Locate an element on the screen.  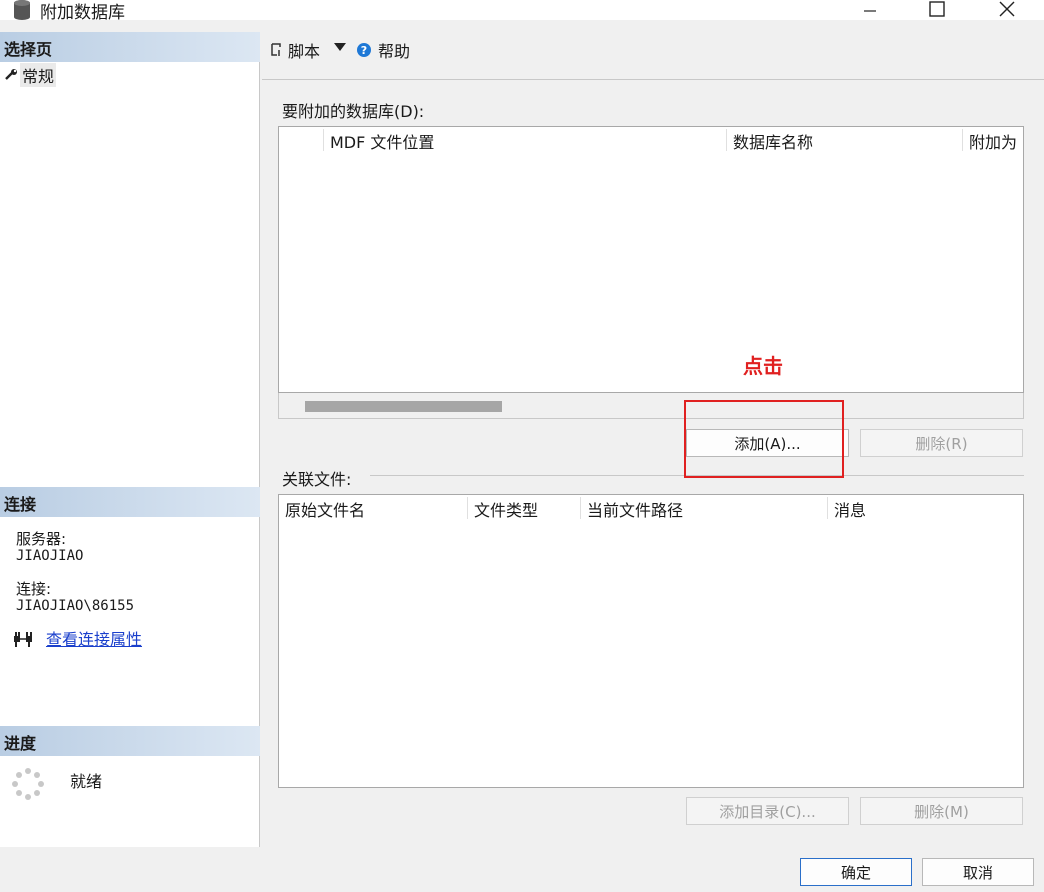
server-value: JIAOJIAO is located at coordinates (50, 556).